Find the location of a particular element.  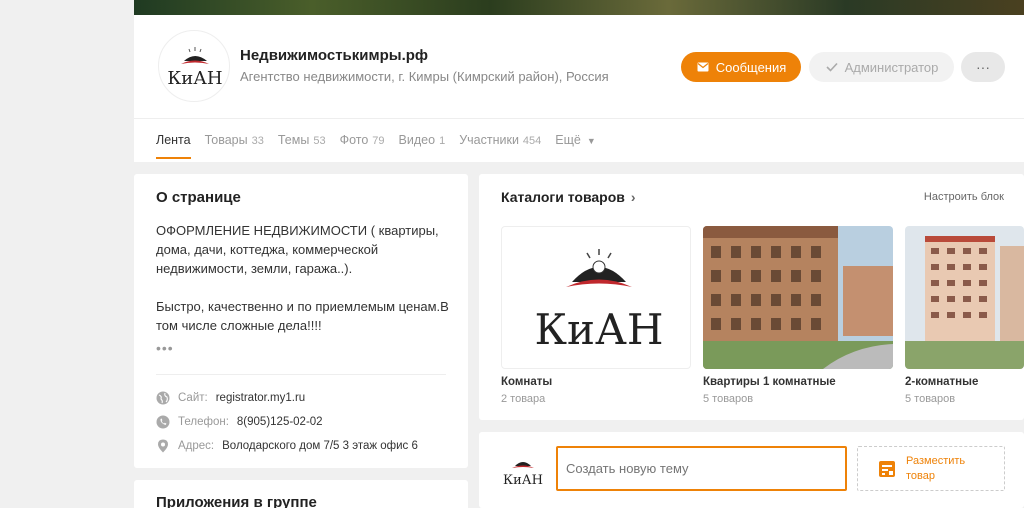

kian-logo: КиАН is located at coordinates (195, 68).